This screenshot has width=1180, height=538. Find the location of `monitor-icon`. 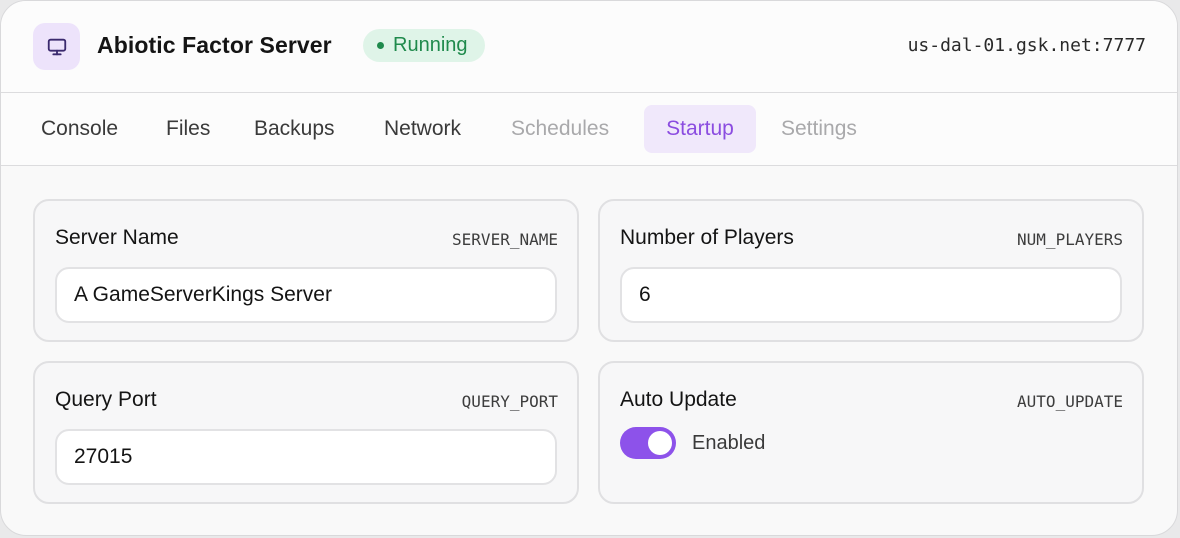

monitor-icon is located at coordinates (56, 46).